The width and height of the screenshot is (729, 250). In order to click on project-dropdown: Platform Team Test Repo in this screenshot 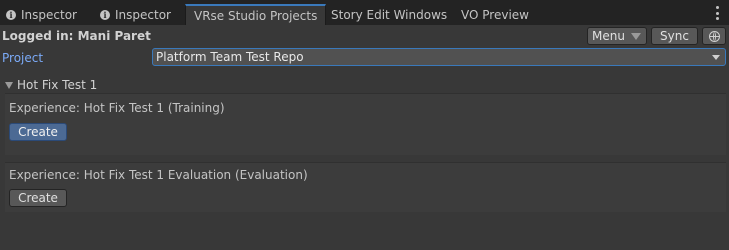, I will do `click(439, 57)`.